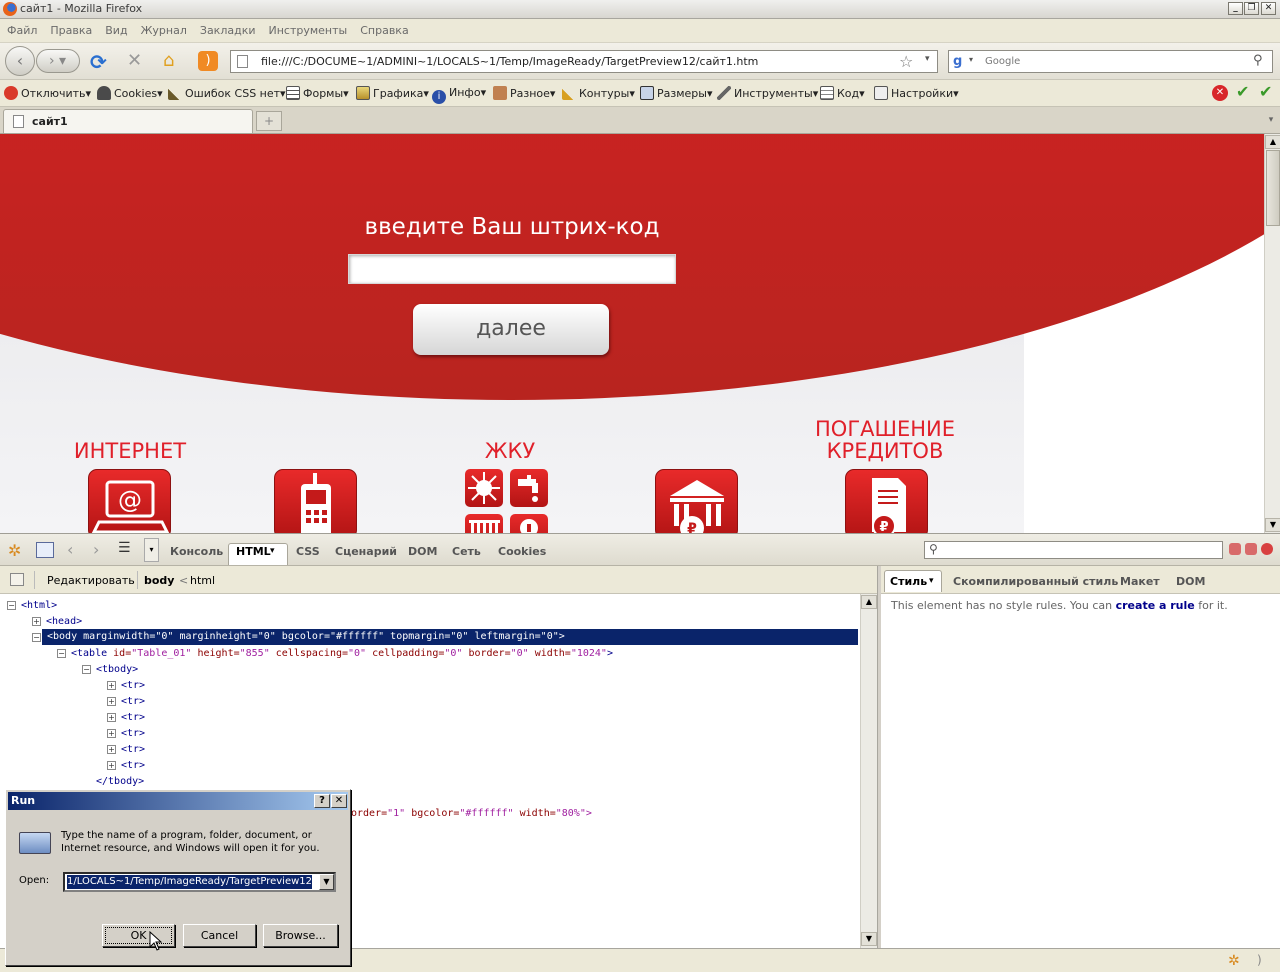  I want to click on tab-list-dropdown-icon: ▾, so click(1271, 121).